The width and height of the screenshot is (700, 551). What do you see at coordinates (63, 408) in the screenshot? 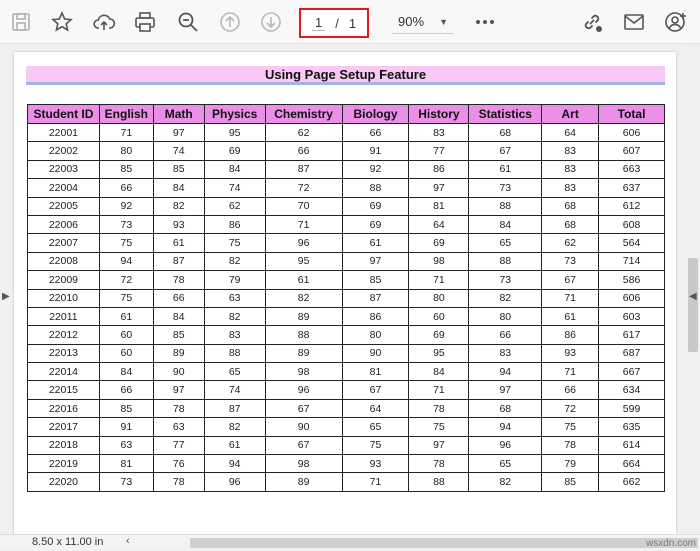
I see `table-cell: 22016` at bounding box center [63, 408].